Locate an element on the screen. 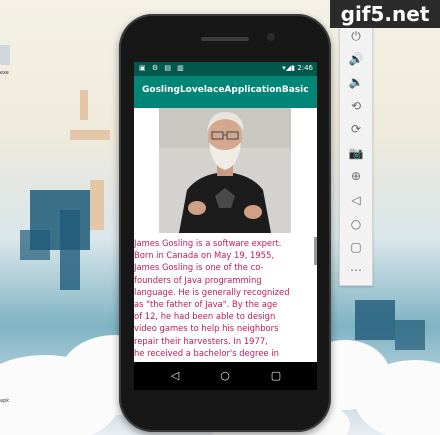 The image size is (440, 435). zoom-icon: ⊕ is located at coordinates (356, 176).